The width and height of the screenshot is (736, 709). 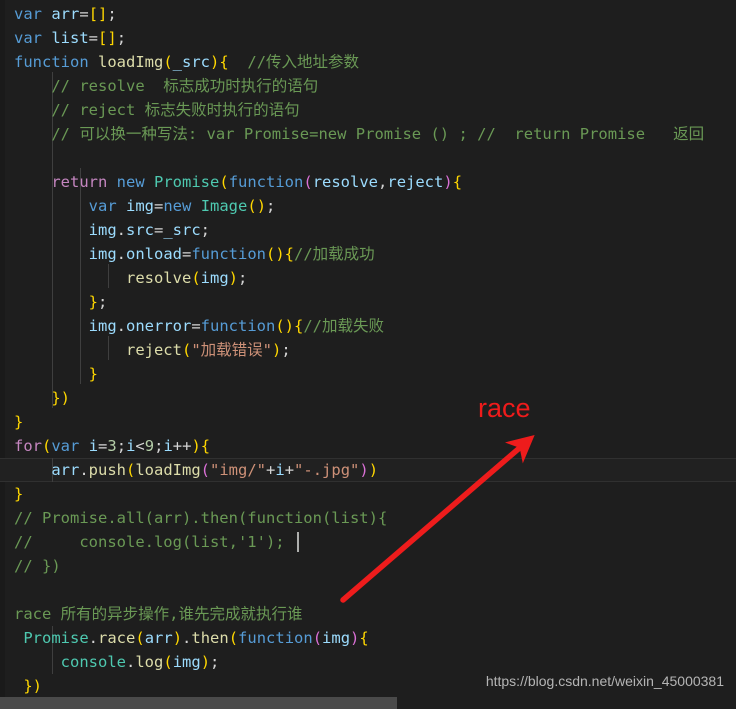 I want to click on code-line: reject("加载错误");, so click(x=145, y=350).